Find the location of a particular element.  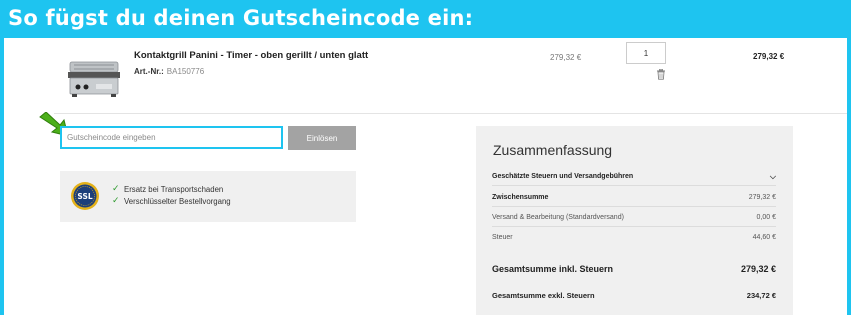

ssl-badge-icon: SSL is located at coordinates (85, 196).